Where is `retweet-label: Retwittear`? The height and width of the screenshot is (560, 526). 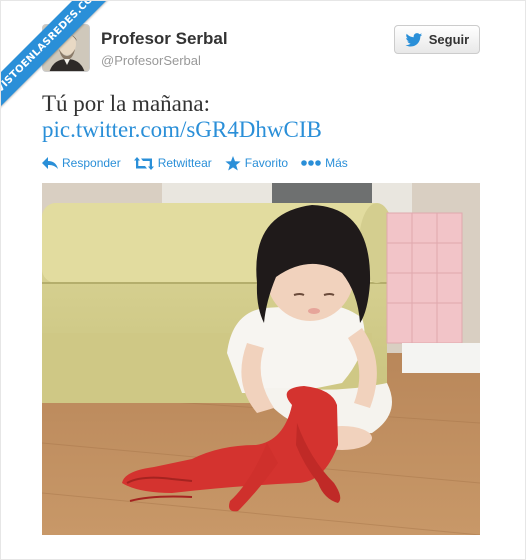
retweet-label: Retwittear is located at coordinates (184, 163).